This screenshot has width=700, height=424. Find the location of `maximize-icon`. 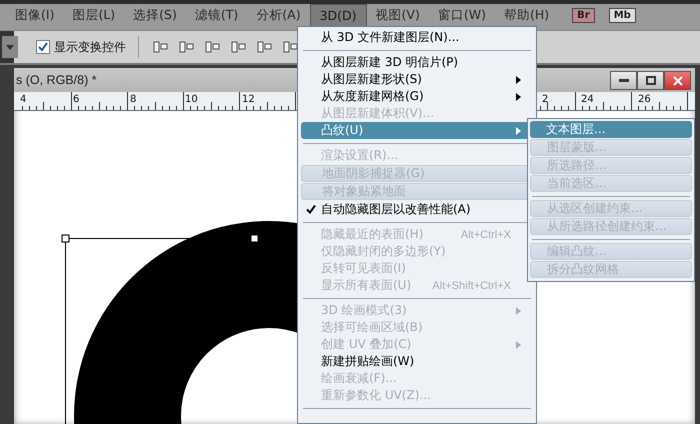

maximize-icon is located at coordinates (651, 80).